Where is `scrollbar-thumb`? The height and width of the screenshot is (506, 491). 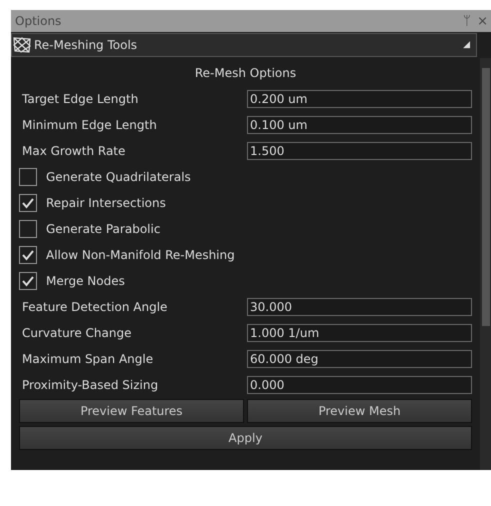 scrollbar-thumb is located at coordinates (486, 197).